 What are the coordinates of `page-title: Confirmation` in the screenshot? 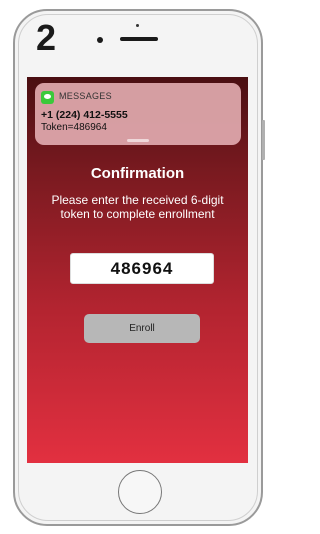 It's located at (137, 173).